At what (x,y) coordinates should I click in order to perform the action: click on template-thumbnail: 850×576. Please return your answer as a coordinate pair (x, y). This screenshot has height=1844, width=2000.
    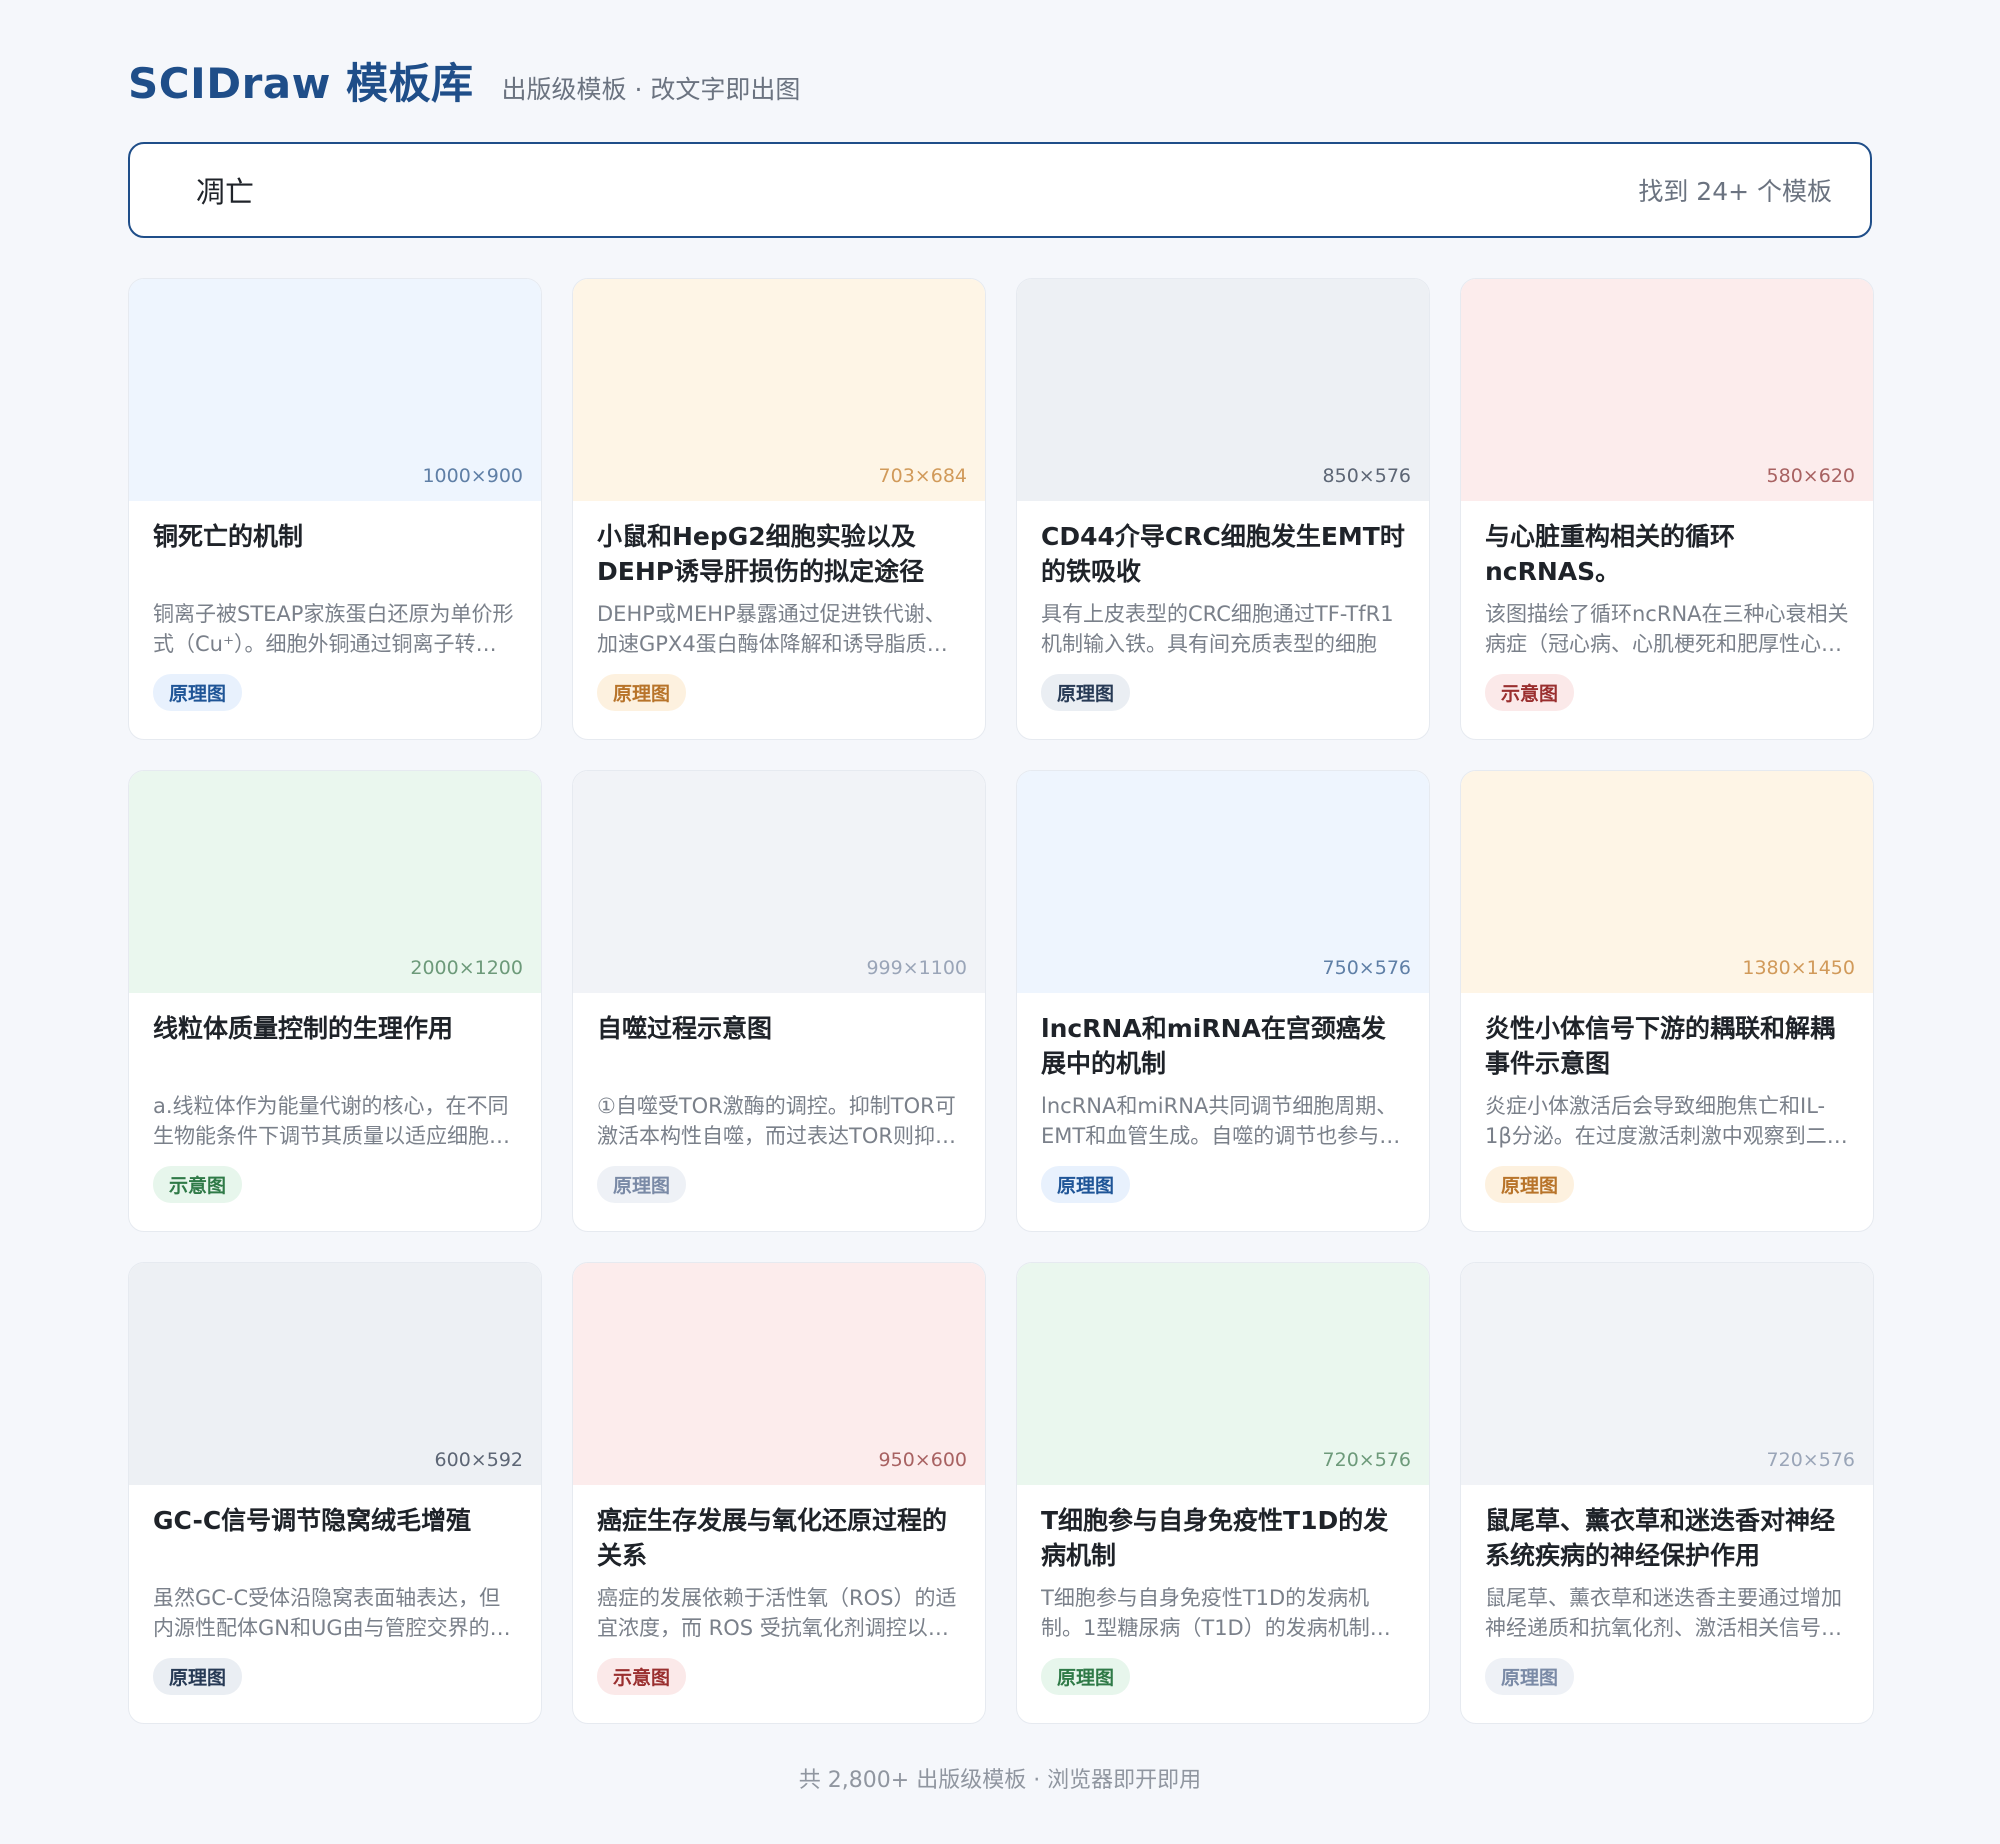
    Looking at the image, I should click on (1223, 390).